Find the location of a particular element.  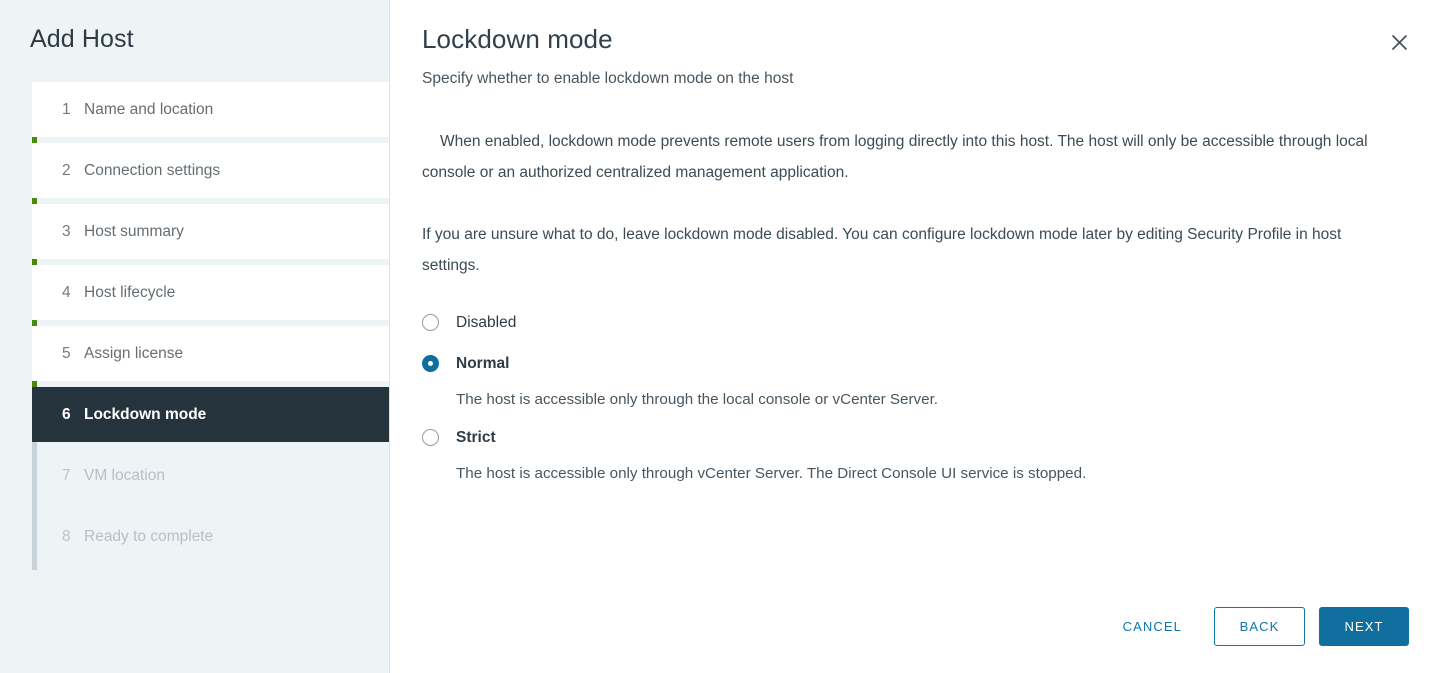

step-label: Host summary is located at coordinates (134, 231).